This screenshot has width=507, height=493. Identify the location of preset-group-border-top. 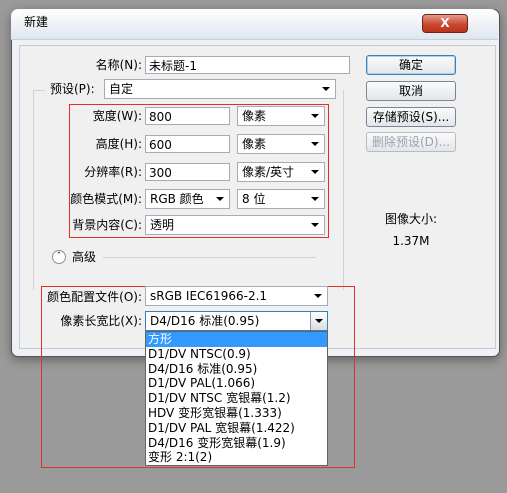
(39, 90).